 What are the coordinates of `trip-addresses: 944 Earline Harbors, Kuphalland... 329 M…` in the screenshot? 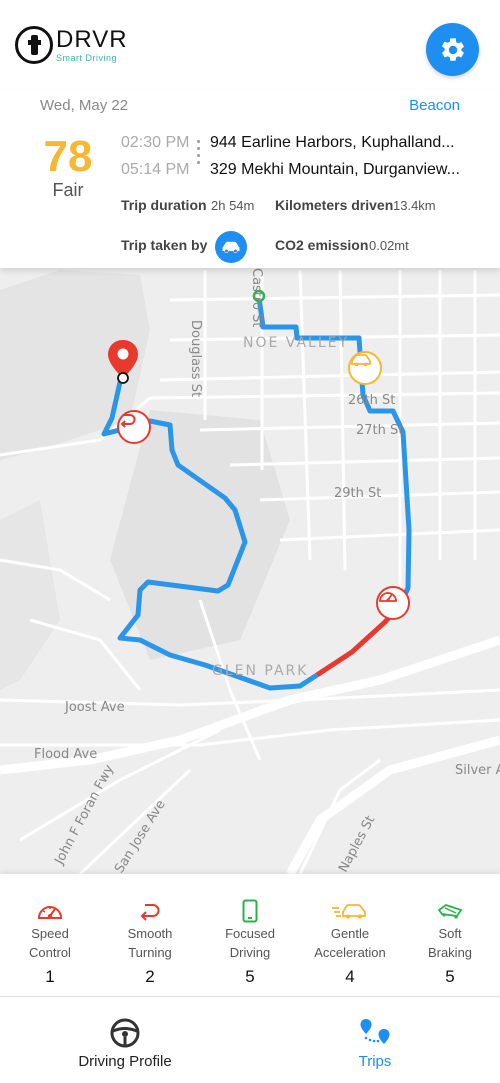 It's located at (335, 161).